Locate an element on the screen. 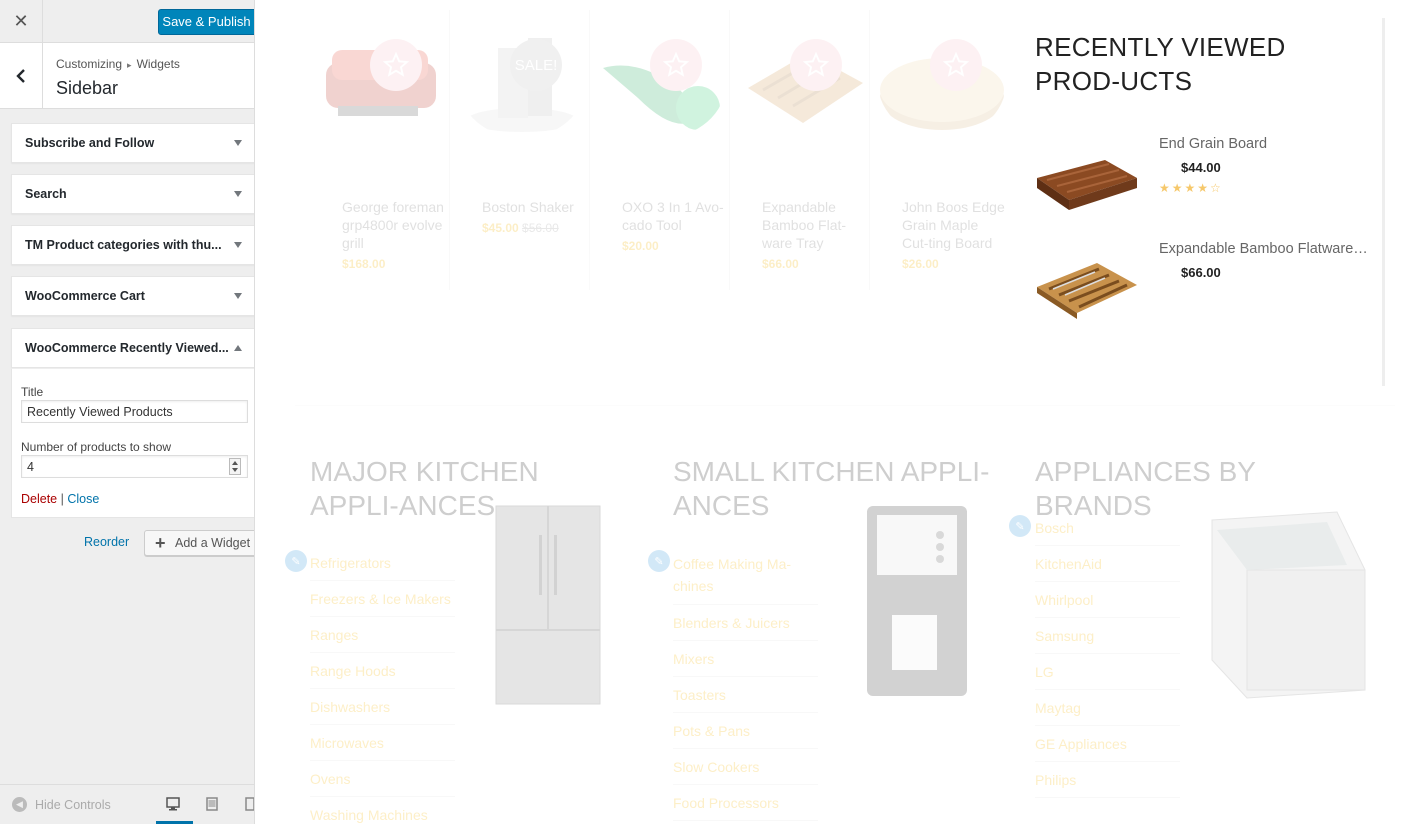 Image resolution: width=1411 pixels, height=824 pixels. save-publish-button: Save & Publish is located at coordinates (206, 22).